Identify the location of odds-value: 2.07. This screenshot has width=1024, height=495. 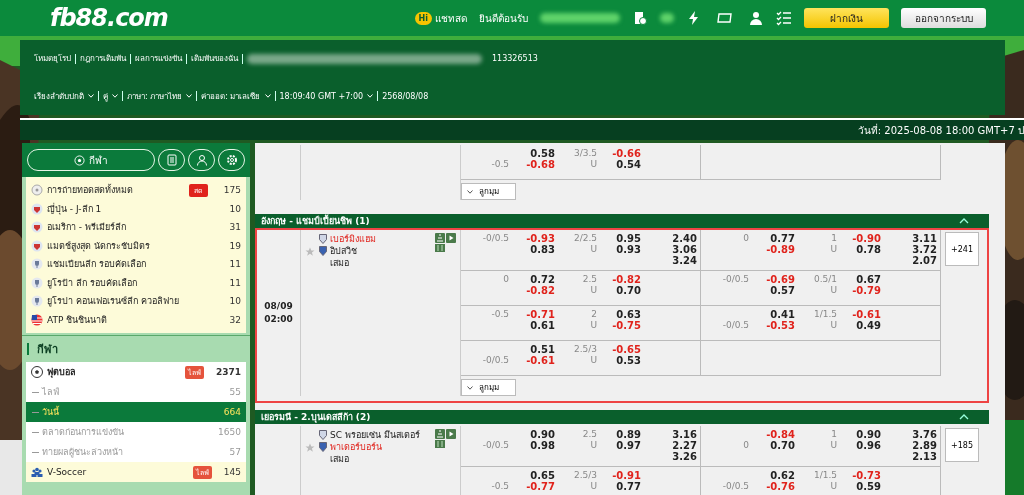
(924, 260).